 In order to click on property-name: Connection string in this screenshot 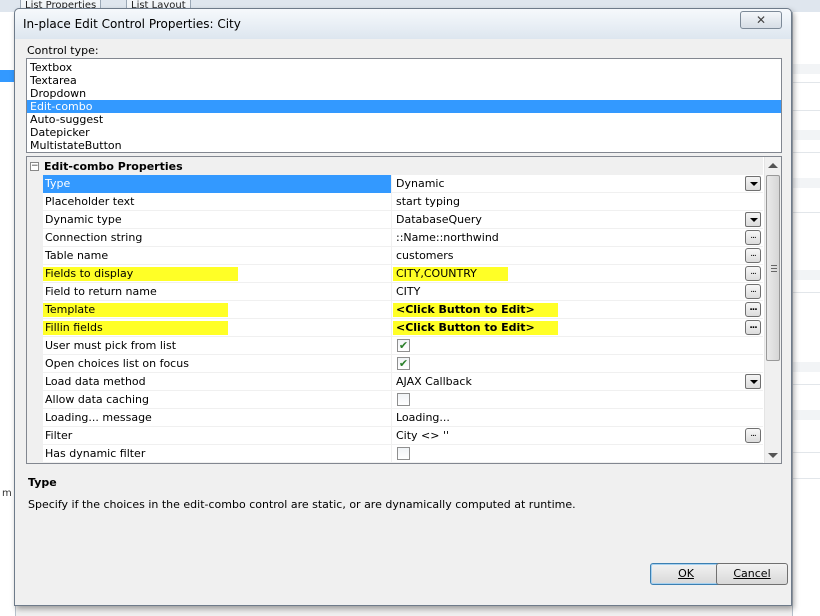, I will do `click(217, 238)`.